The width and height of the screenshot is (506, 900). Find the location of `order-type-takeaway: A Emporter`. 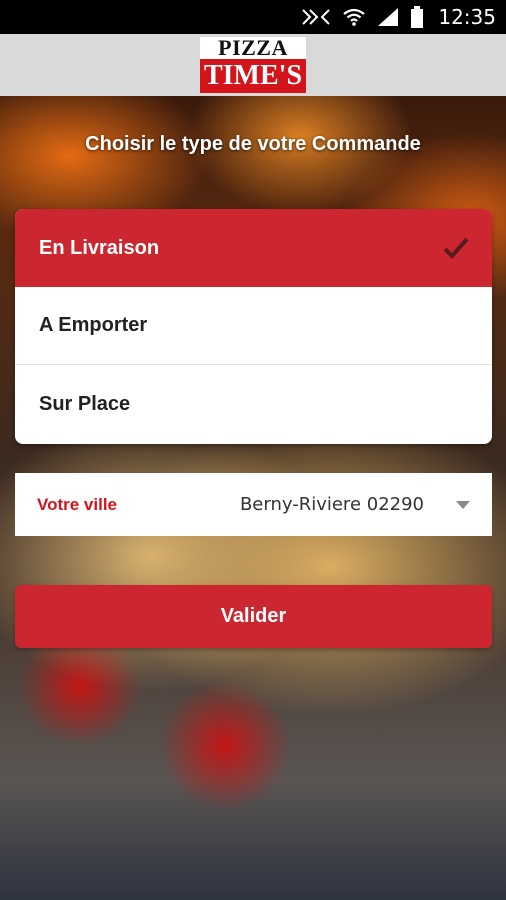

order-type-takeaway: A Emporter is located at coordinates (253, 326).